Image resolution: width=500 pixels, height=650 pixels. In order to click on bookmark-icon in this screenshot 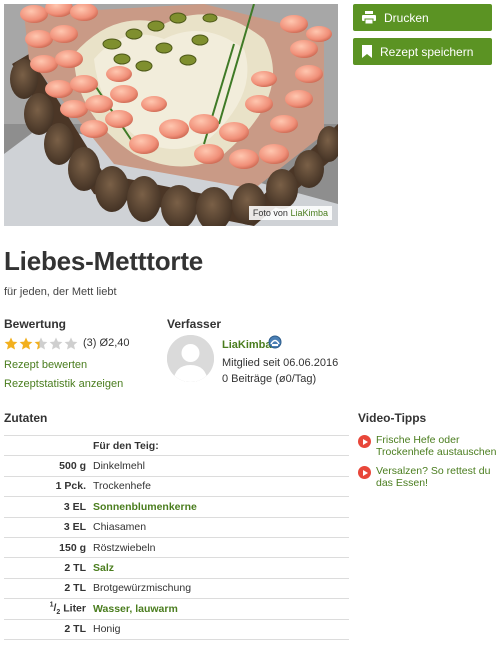, I will do `click(367, 51)`.